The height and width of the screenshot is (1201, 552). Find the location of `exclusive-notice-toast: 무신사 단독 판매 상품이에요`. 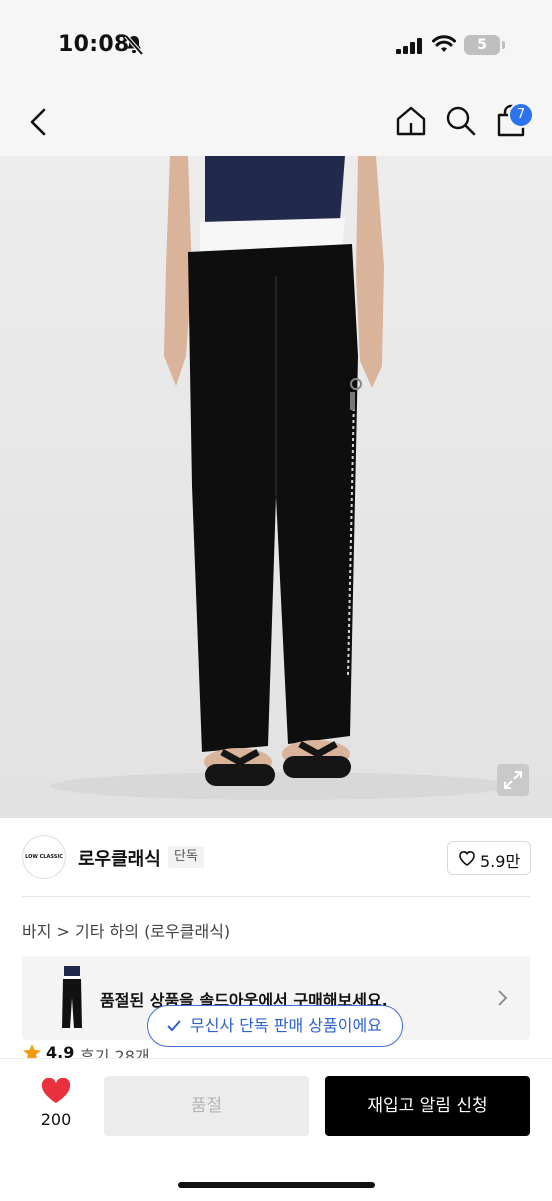

exclusive-notice-toast: 무신사 단독 판매 상품이에요 is located at coordinates (275, 1026).